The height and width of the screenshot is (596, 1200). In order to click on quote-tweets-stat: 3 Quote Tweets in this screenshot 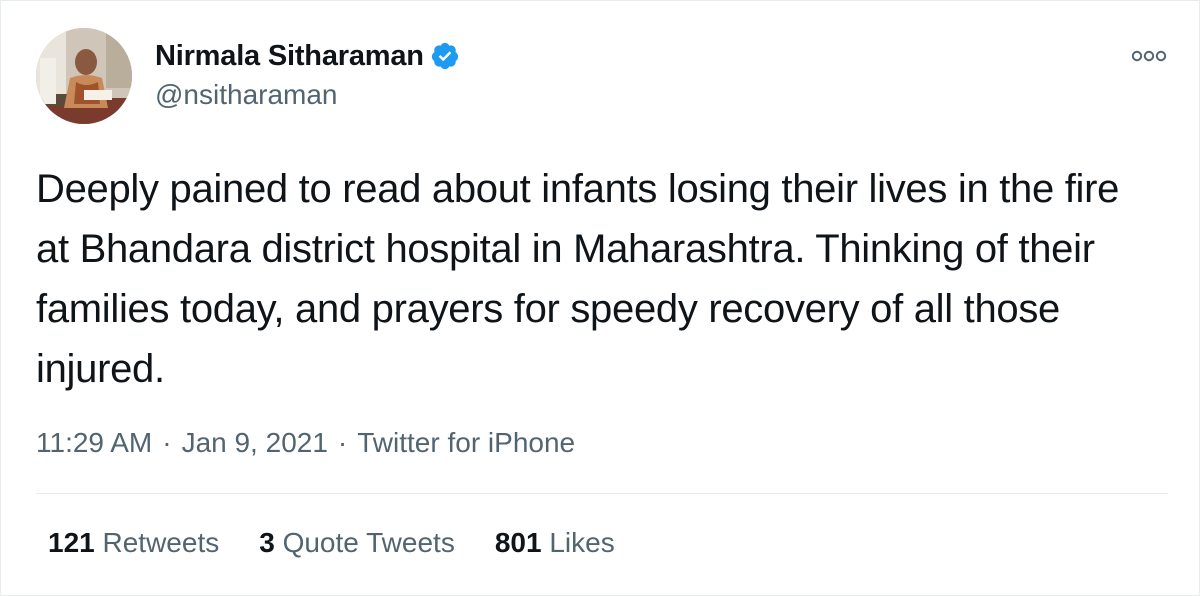, I will do `click(357, 543)`.